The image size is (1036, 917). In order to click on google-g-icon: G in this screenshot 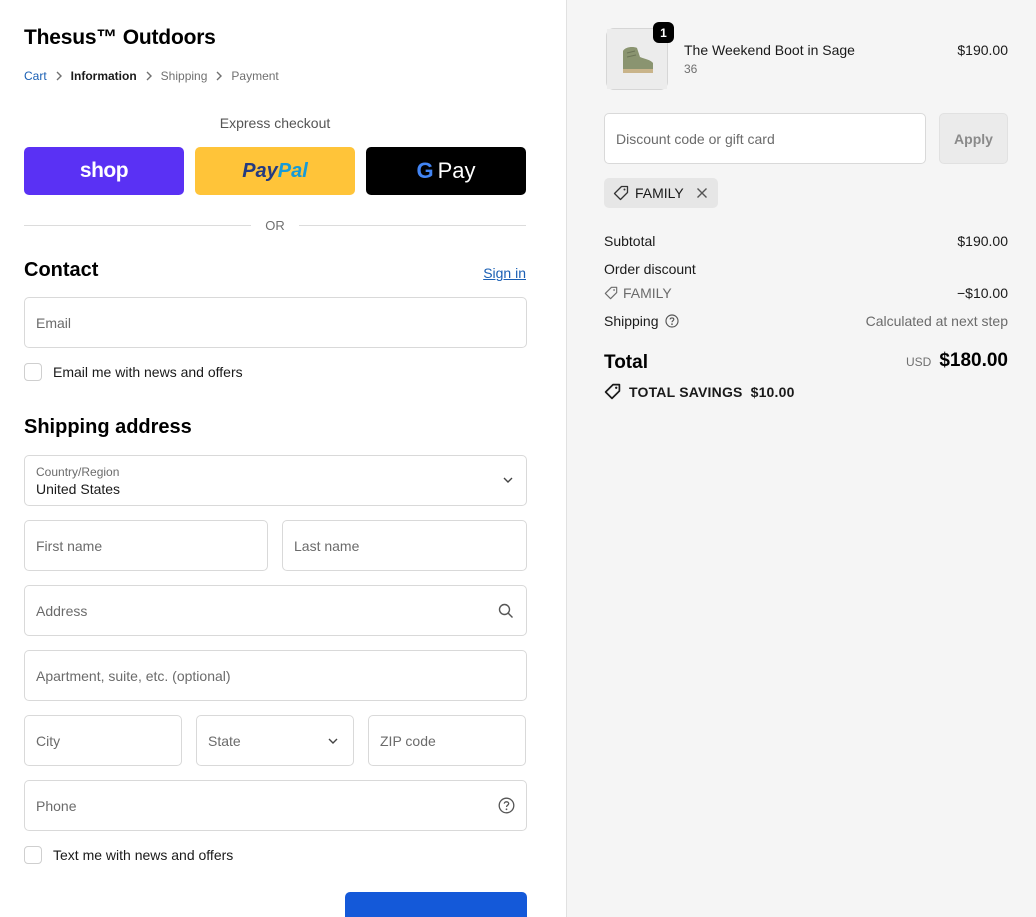, I will do `click(425, 170)`.